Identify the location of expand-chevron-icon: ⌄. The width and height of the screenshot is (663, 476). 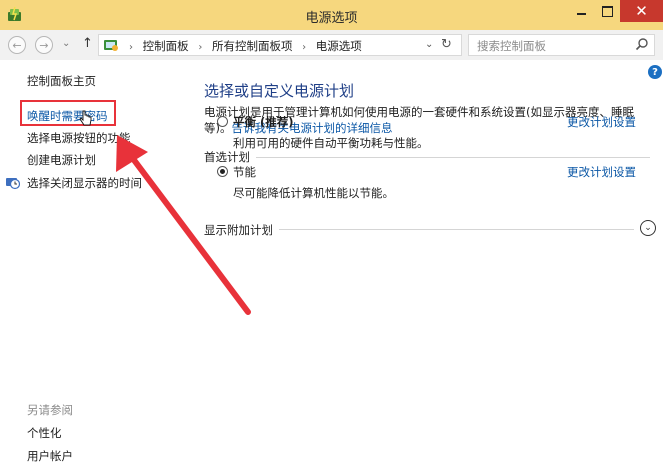
(648, 228).